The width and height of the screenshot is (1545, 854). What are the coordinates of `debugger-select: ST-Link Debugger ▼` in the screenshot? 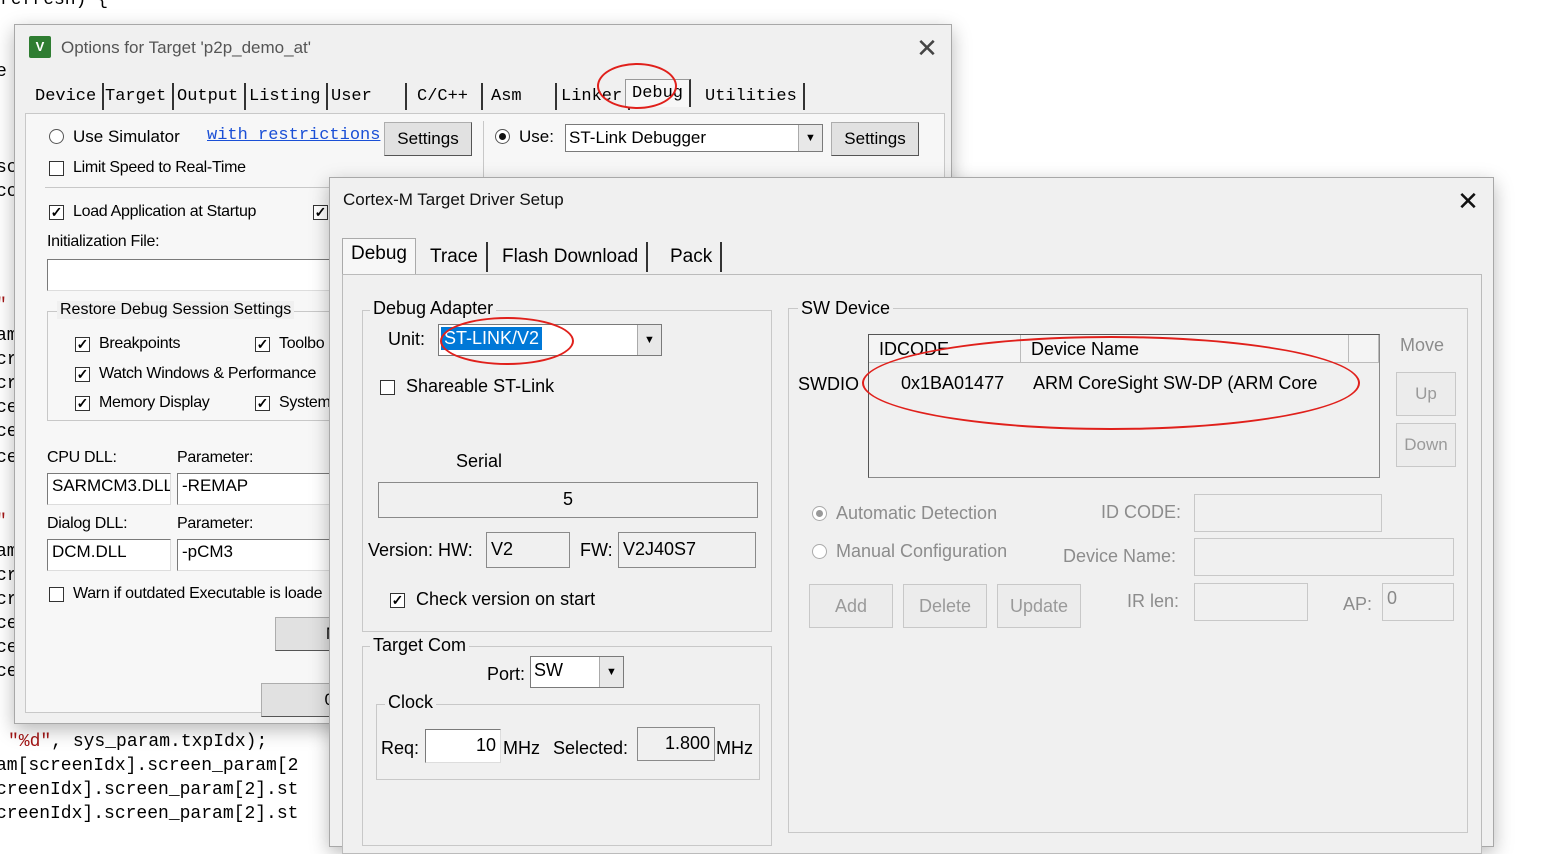 It's located at (694, 138).